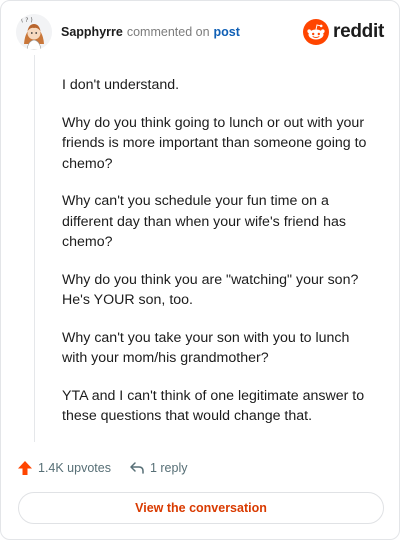  I want to click on upvote-count: 1.4K upvotes, so click(74, 468).